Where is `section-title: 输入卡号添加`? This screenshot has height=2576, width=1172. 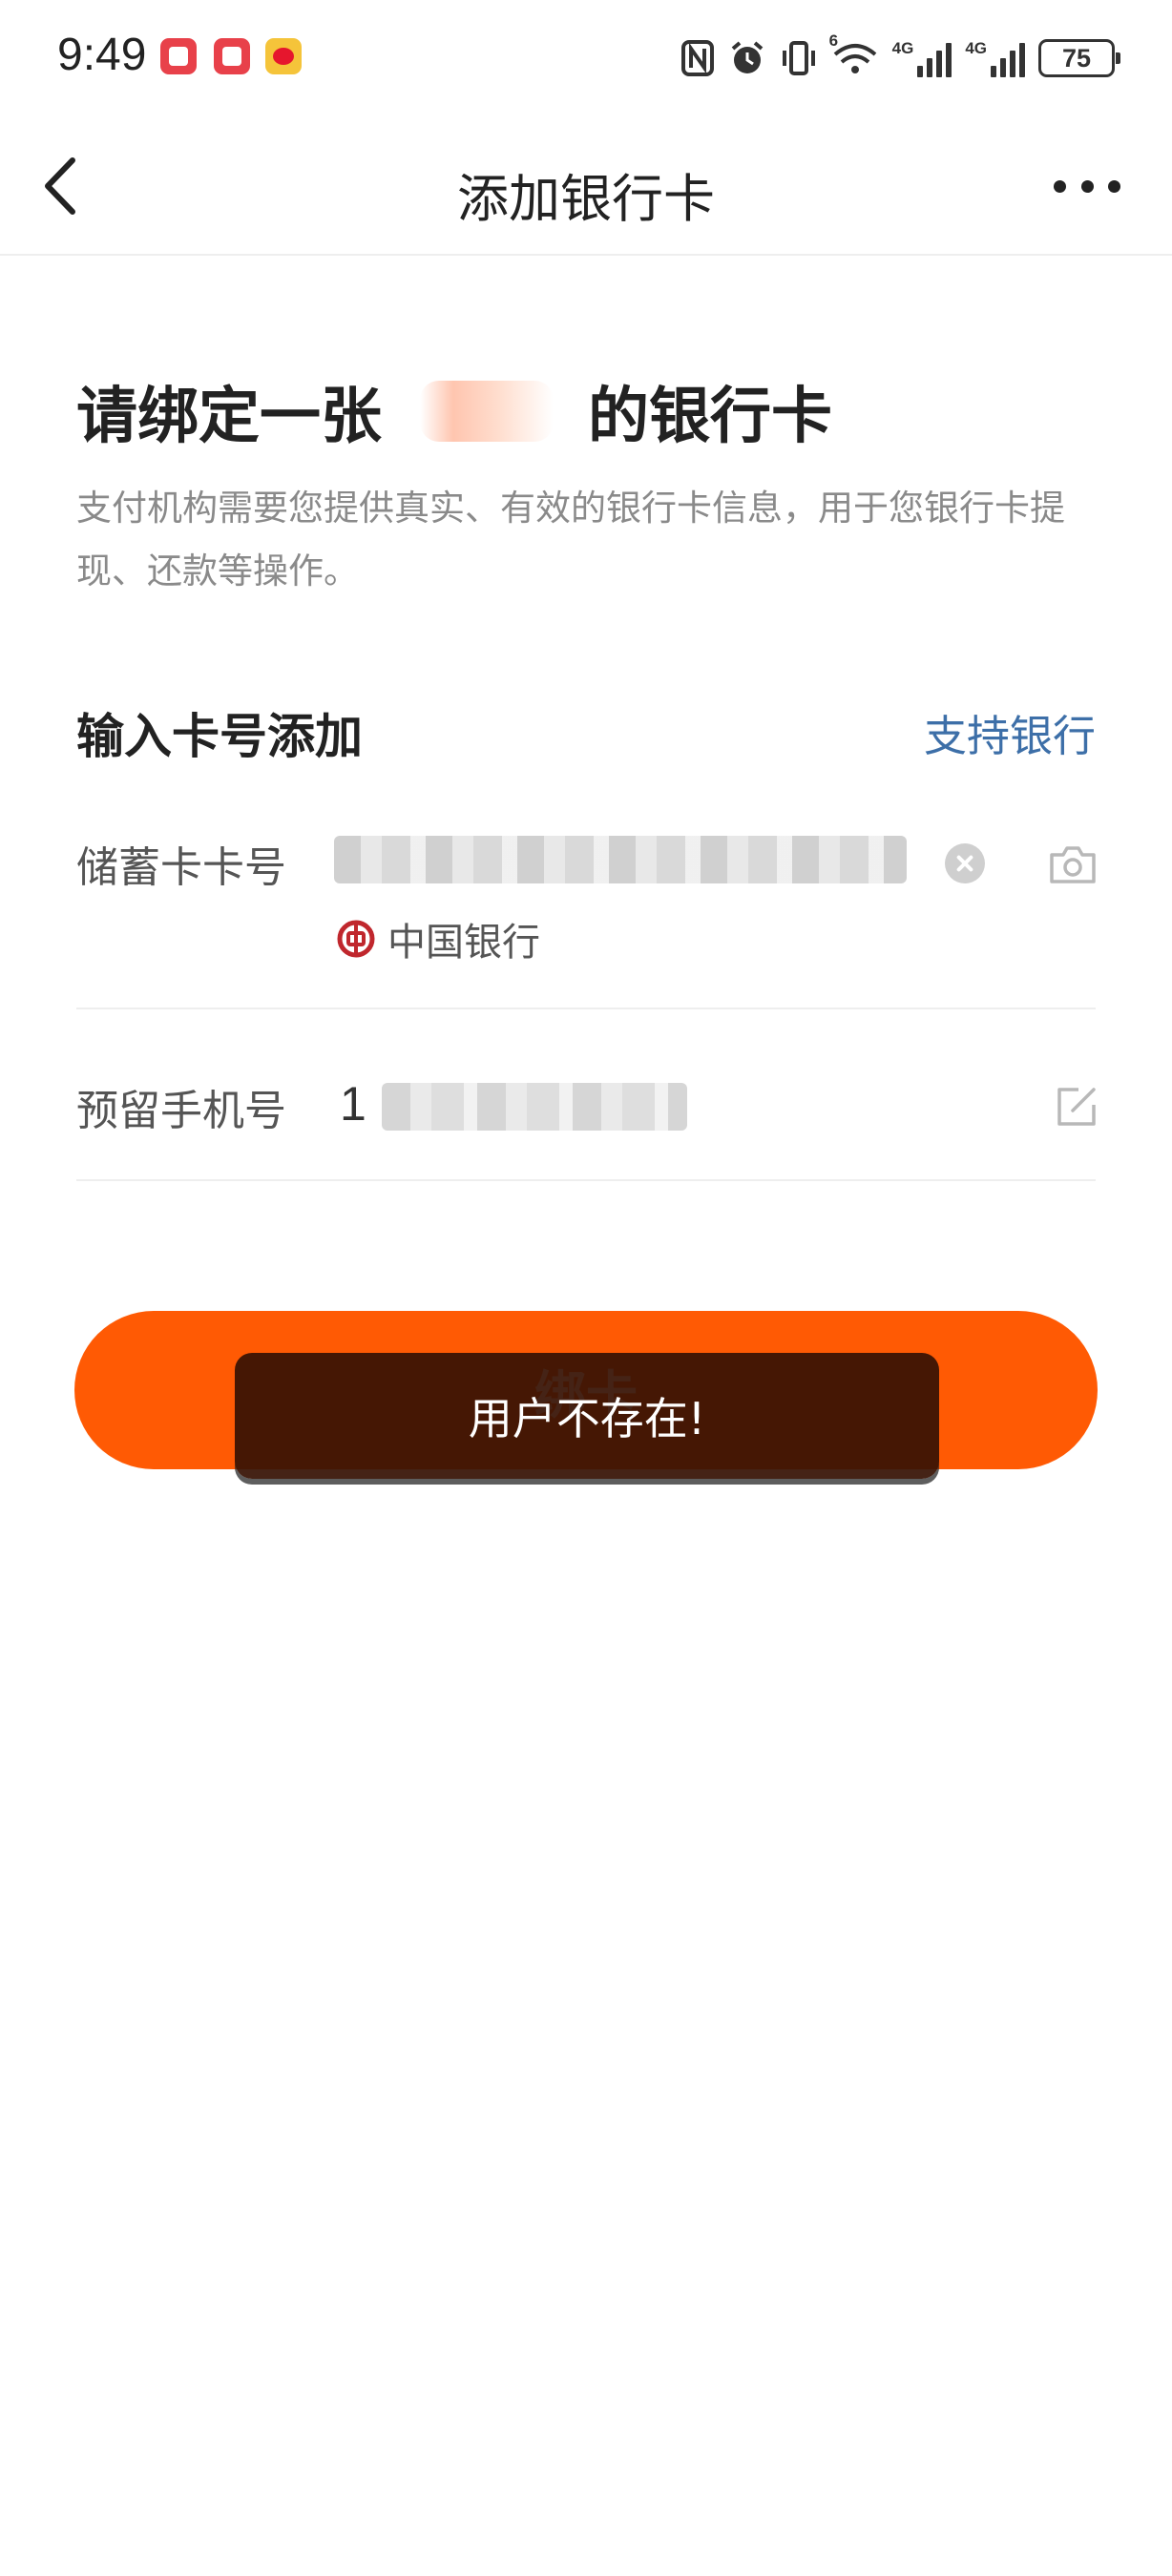 section-title: 输入卡号添加 is located at coordinates (219, 736).